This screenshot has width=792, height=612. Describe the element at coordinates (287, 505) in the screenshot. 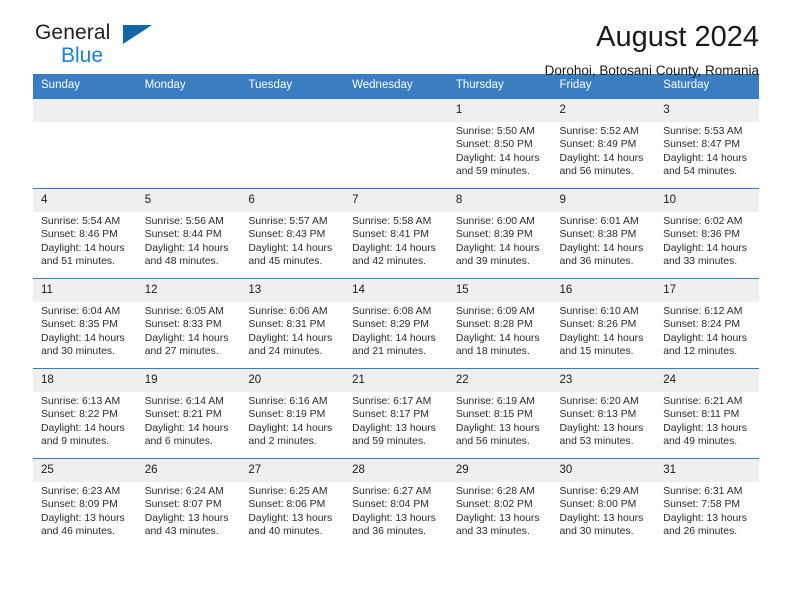

I see `sunset-text: Sunset: 8:06 PM` at that location.